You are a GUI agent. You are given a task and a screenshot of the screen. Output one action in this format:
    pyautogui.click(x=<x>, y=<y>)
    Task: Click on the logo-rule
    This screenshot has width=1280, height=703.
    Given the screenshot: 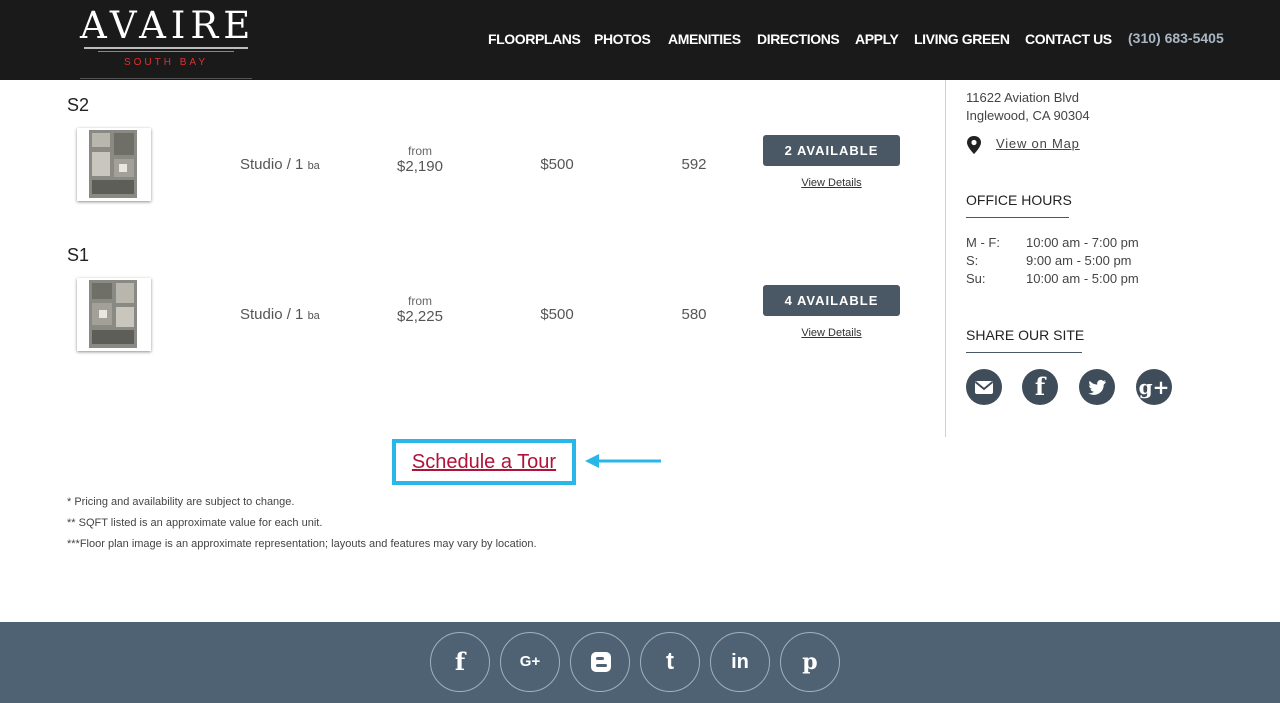 What is the action you would take?
    pyautogui.click(x=166, y=48)
    